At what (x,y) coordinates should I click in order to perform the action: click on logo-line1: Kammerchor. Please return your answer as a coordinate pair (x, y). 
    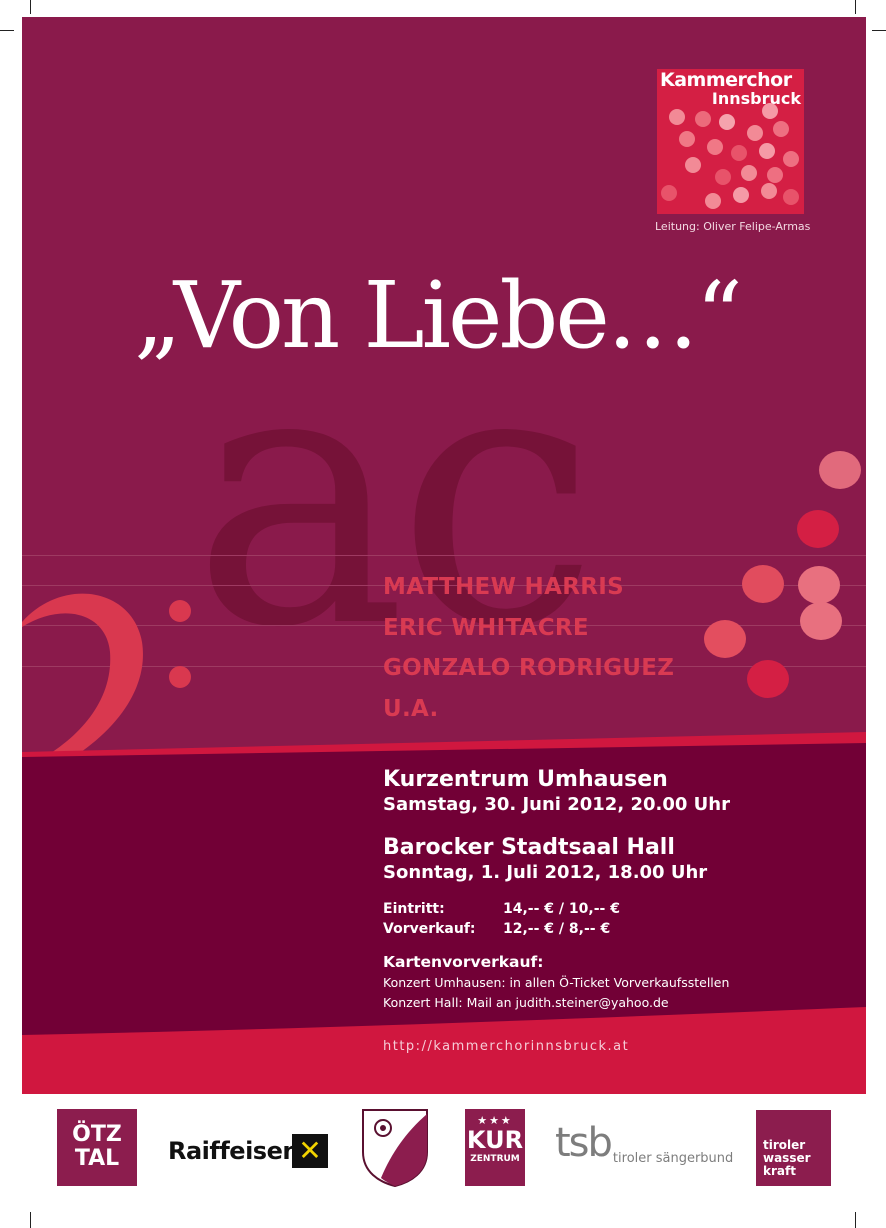
    Looking at the image, I should click on (726, 80).